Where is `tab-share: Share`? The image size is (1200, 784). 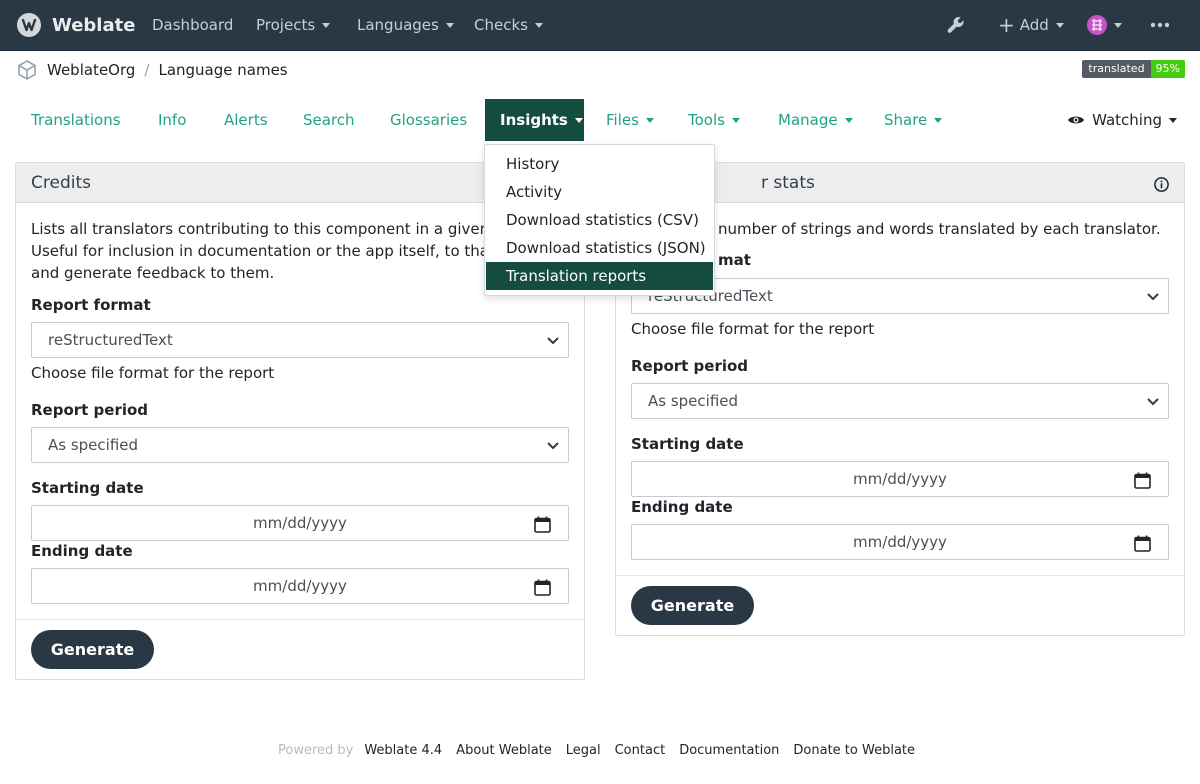
tab-share: Share is located at coordinates (913, 120).